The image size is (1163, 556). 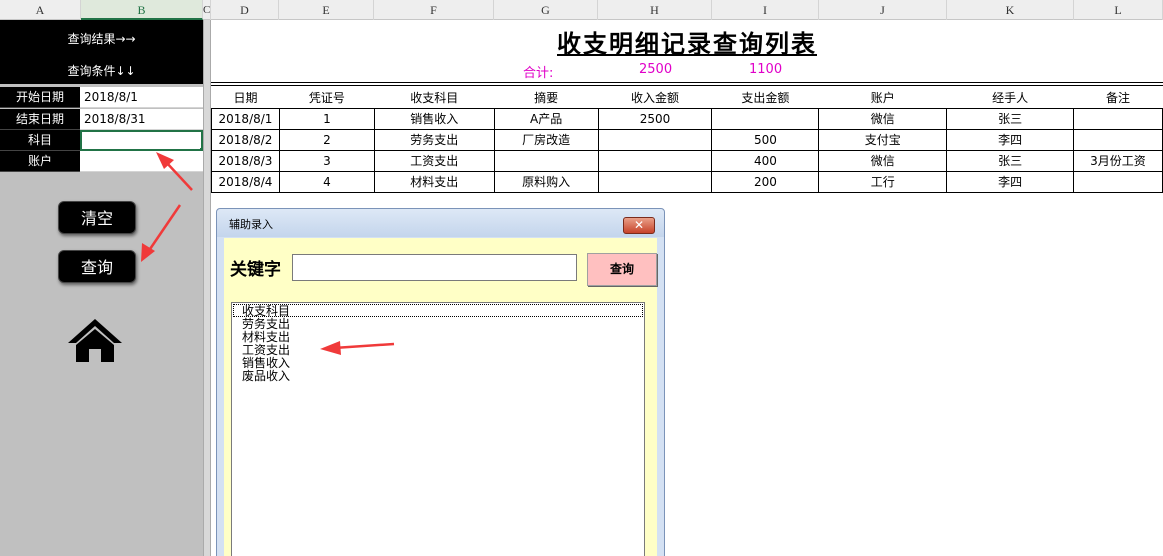 What do you see at coordinates (655, 98) in the screenshot?
I see `header-income: 收入金额` at bounding box center [655, 98].